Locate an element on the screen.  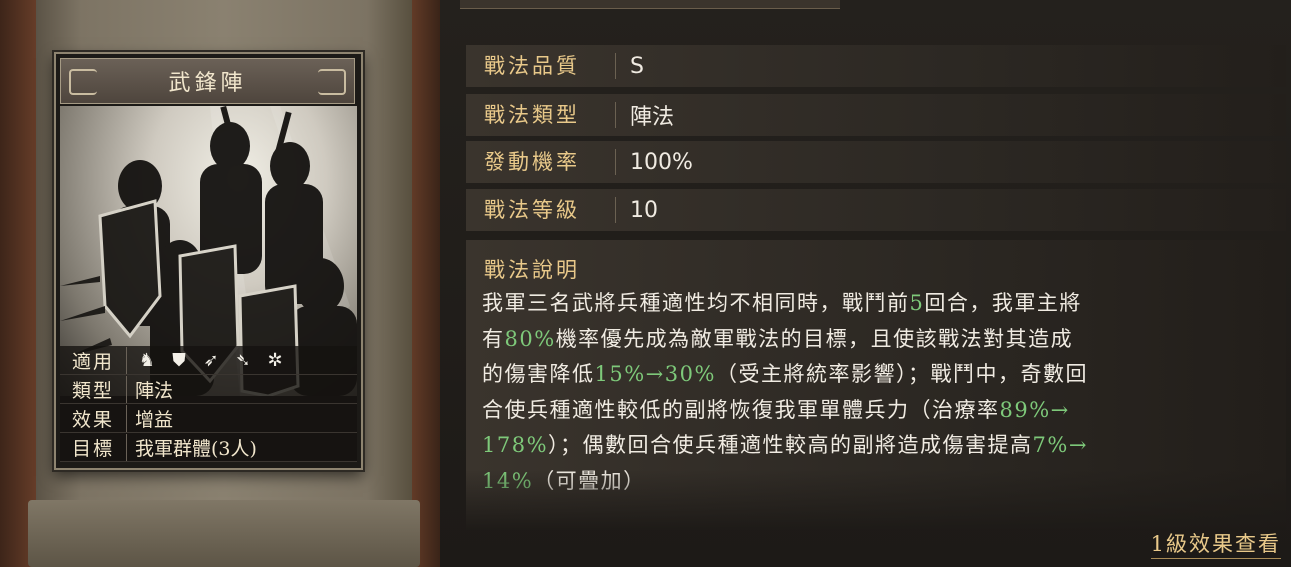
info-row-applicable: 適用 ♞ ⛊ ➶ ➴ ✲ is located at coordinates (208, 360).